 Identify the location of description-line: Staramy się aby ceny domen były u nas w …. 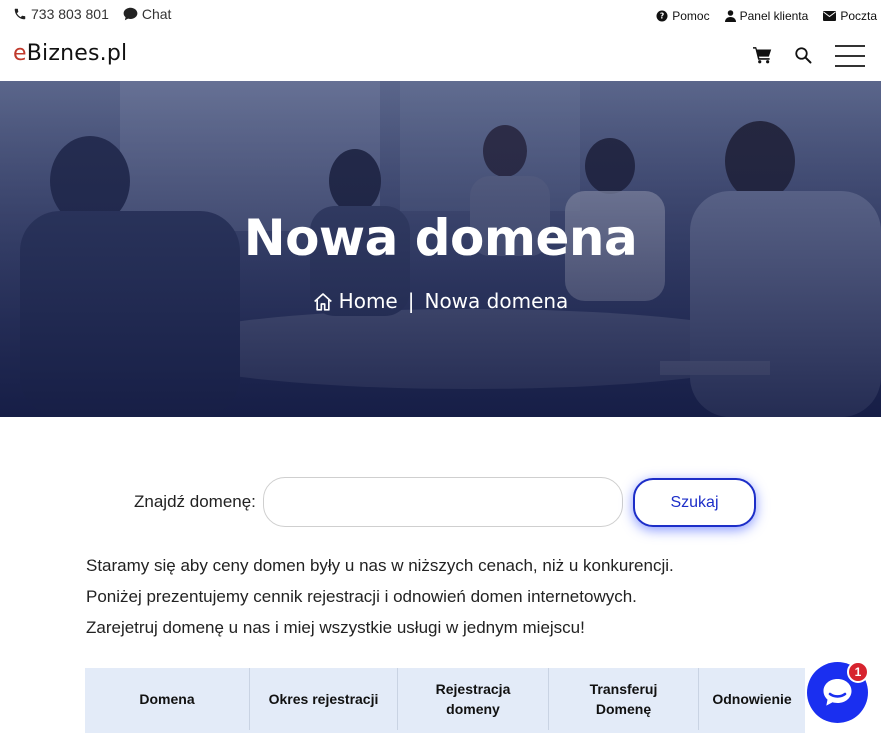
(380, 565).